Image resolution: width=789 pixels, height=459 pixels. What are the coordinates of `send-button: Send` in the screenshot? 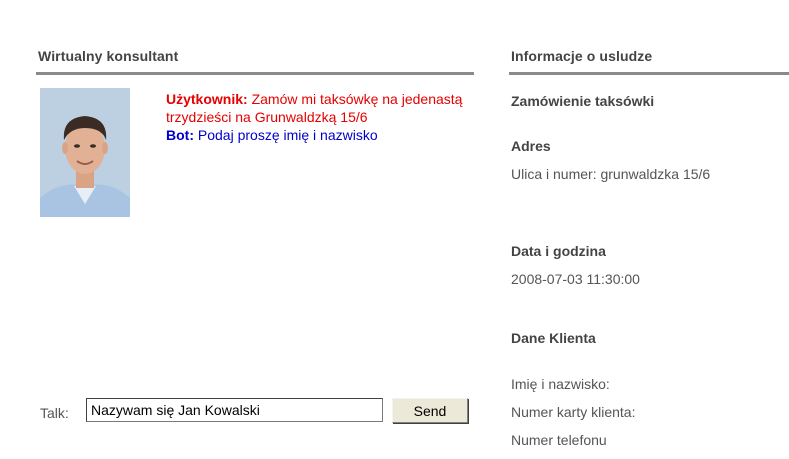 It's located at (430, 410).